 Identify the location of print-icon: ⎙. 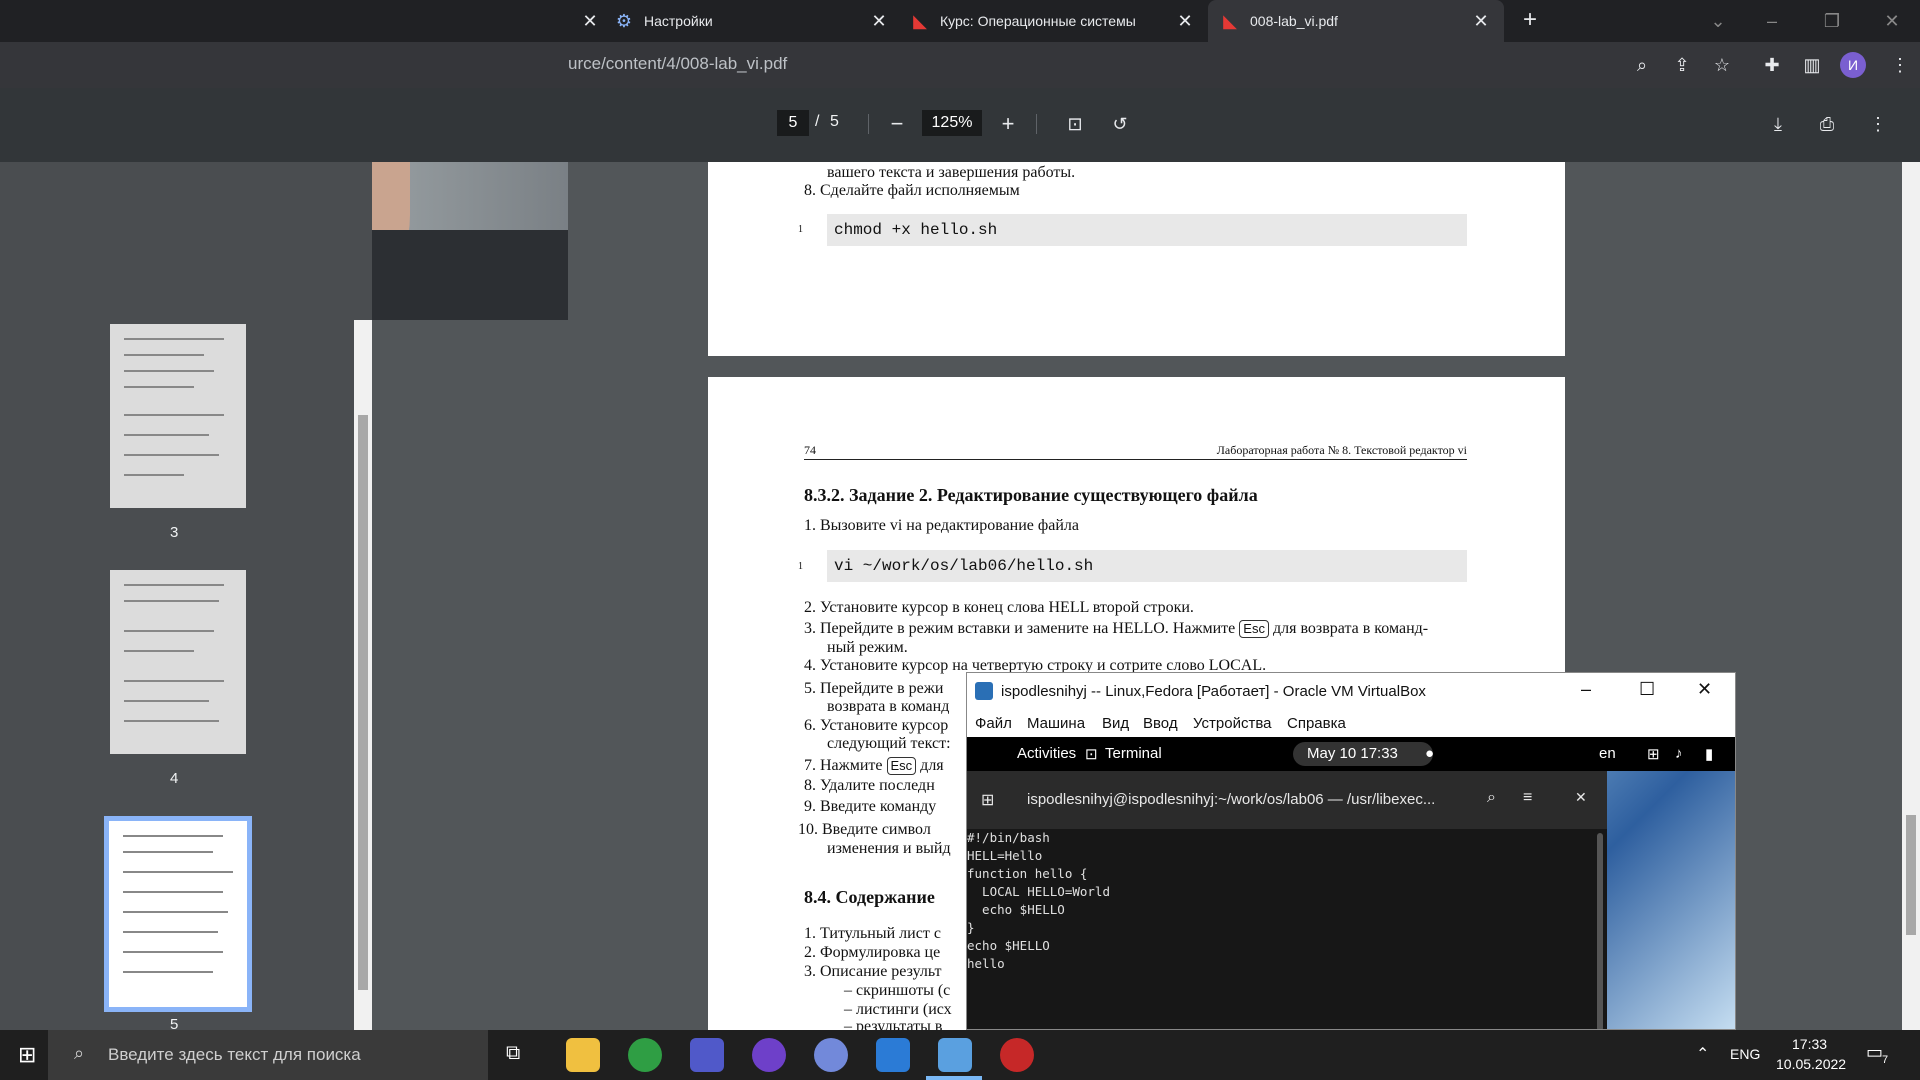
(1827, 124).